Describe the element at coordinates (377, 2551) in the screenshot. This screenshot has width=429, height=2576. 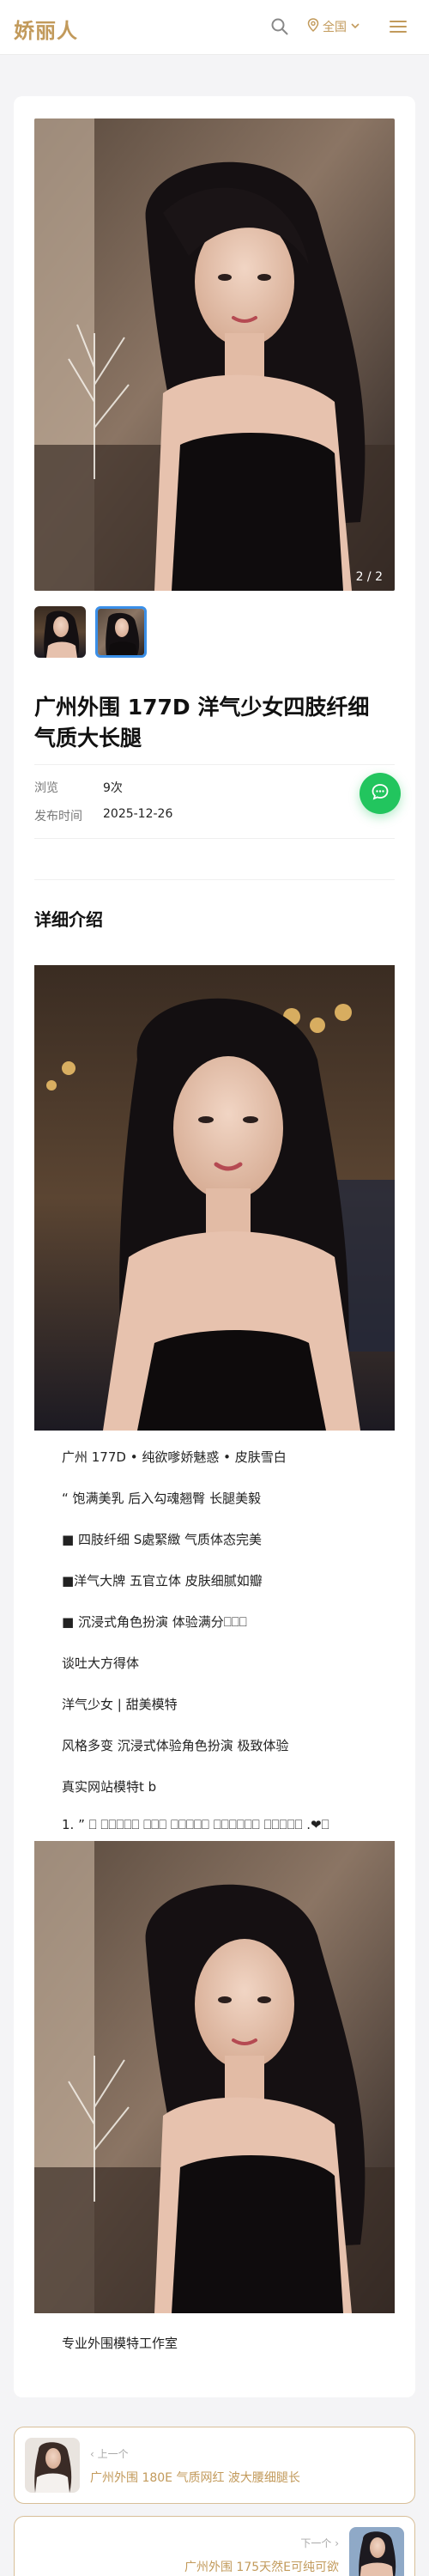
I see `next-post-thumbnail` at that location.